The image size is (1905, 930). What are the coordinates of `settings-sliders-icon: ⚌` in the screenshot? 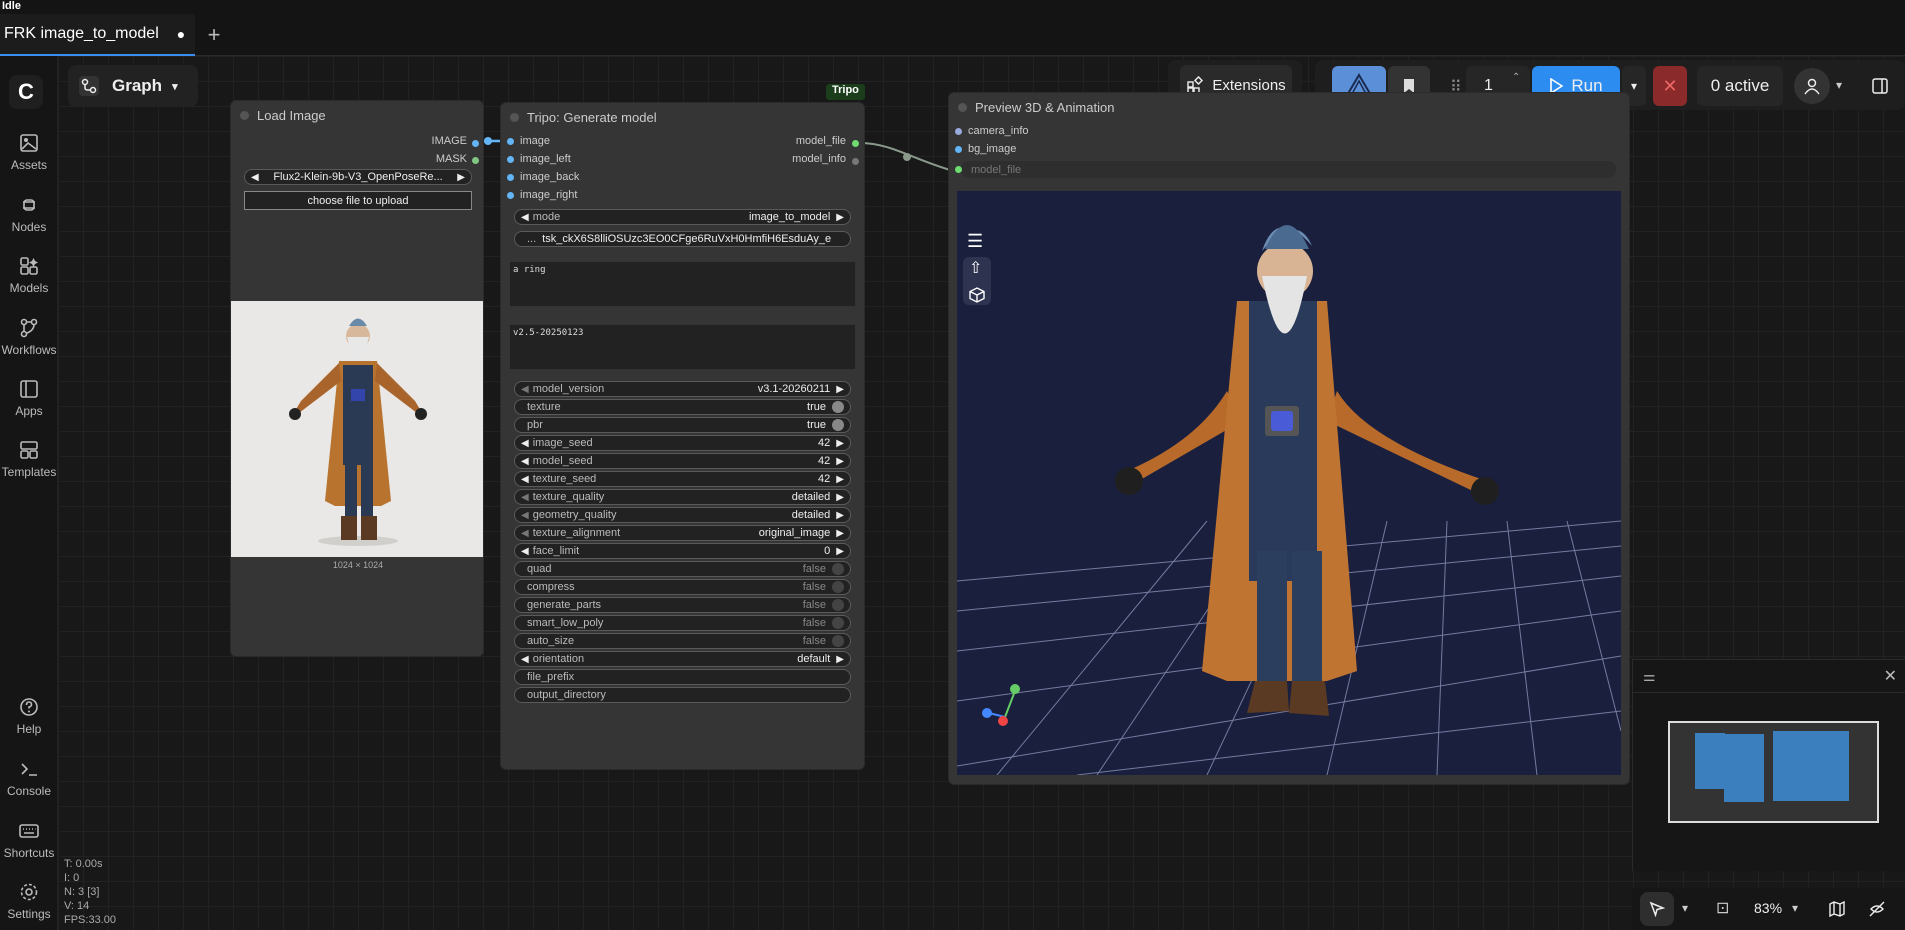 It's located at (1649, 676).